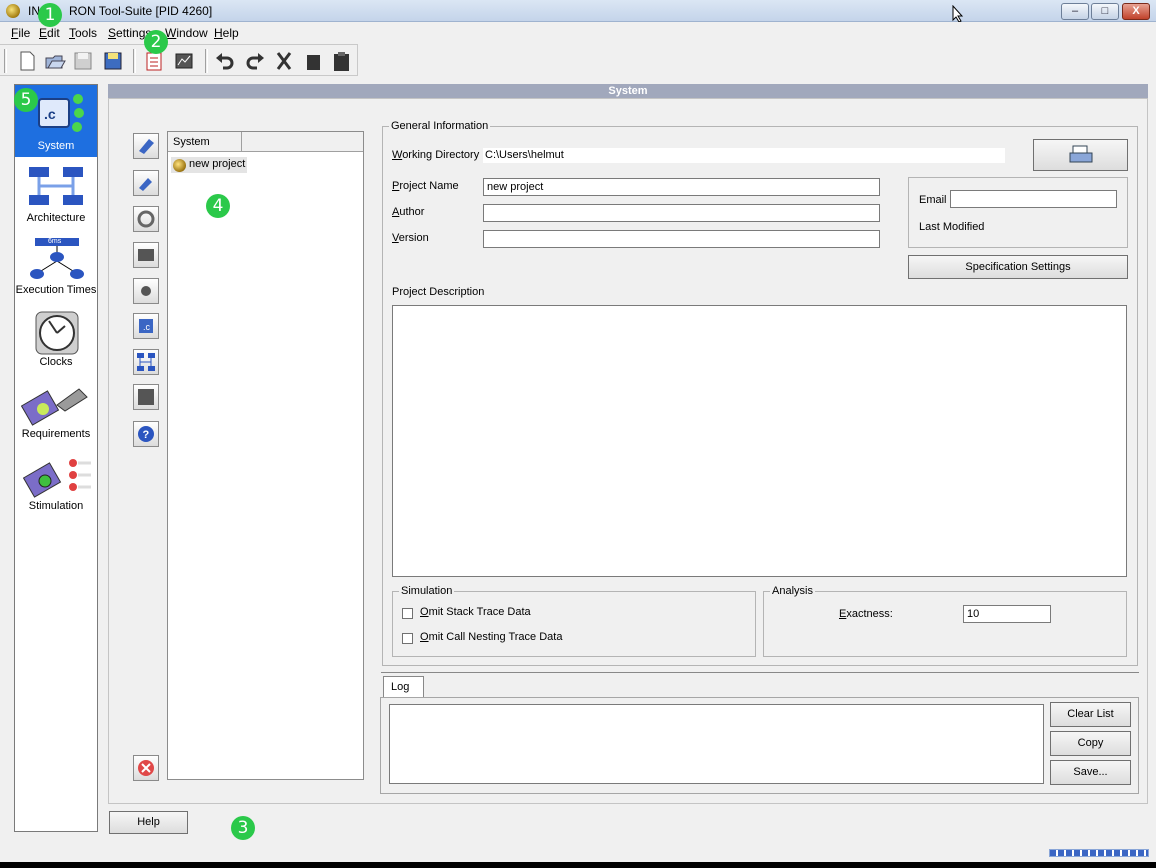  I want to click on network-button, so click(146, 362).